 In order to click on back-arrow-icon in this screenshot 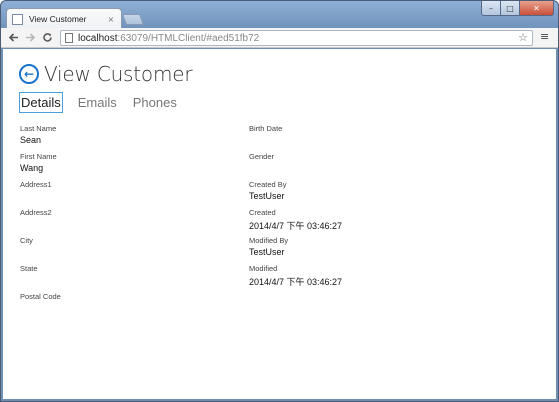, I will do `click(13, 37)`.